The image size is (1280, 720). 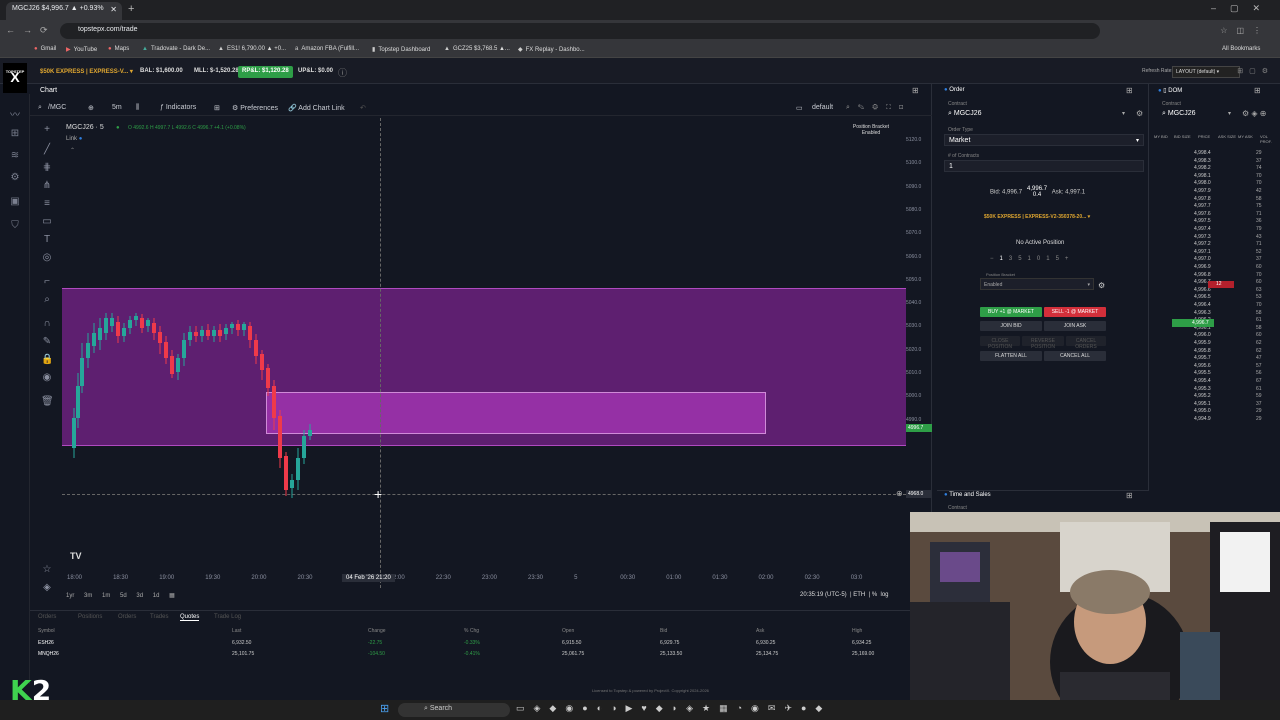 I want to click on tf-button: 1yr, so click(x=70, y=596).